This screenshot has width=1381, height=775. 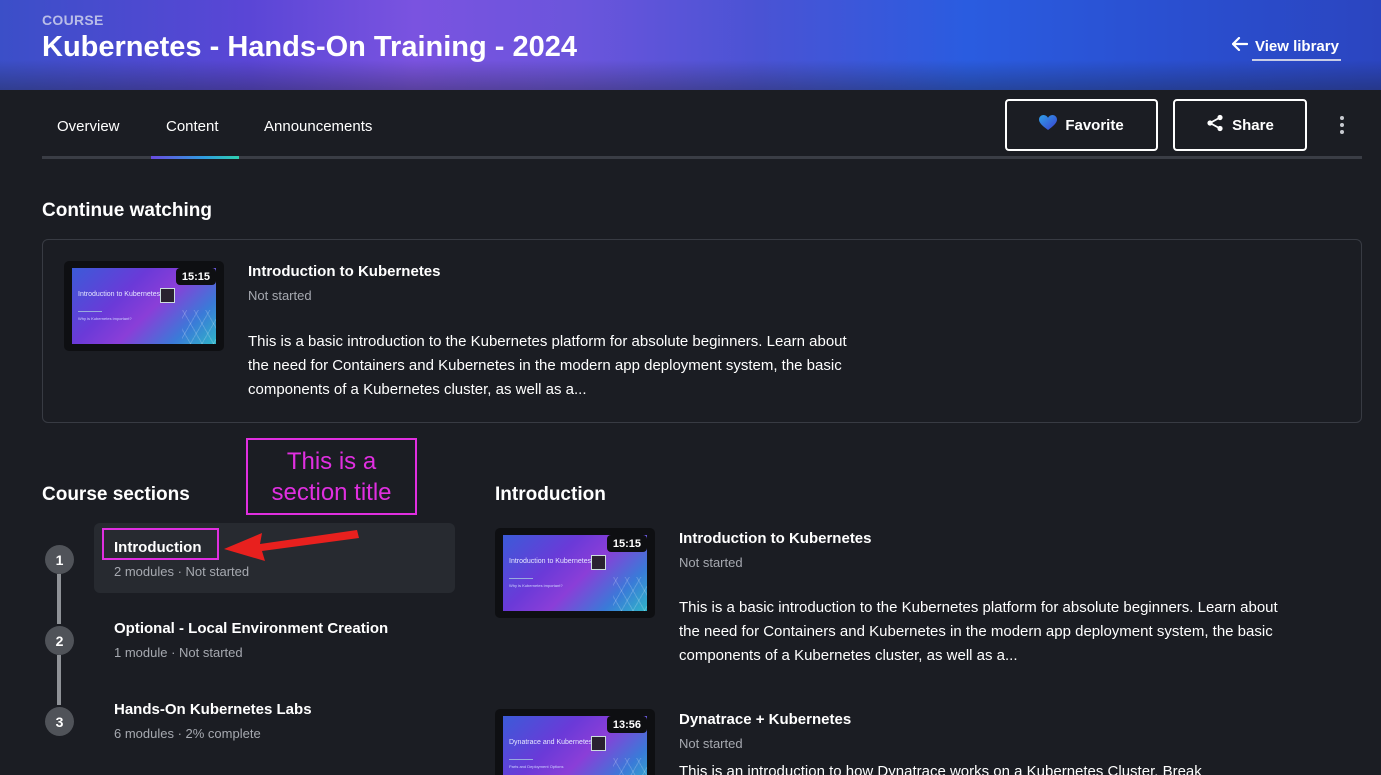 I want to click on heart-icon, so click(x=1048, y=125).